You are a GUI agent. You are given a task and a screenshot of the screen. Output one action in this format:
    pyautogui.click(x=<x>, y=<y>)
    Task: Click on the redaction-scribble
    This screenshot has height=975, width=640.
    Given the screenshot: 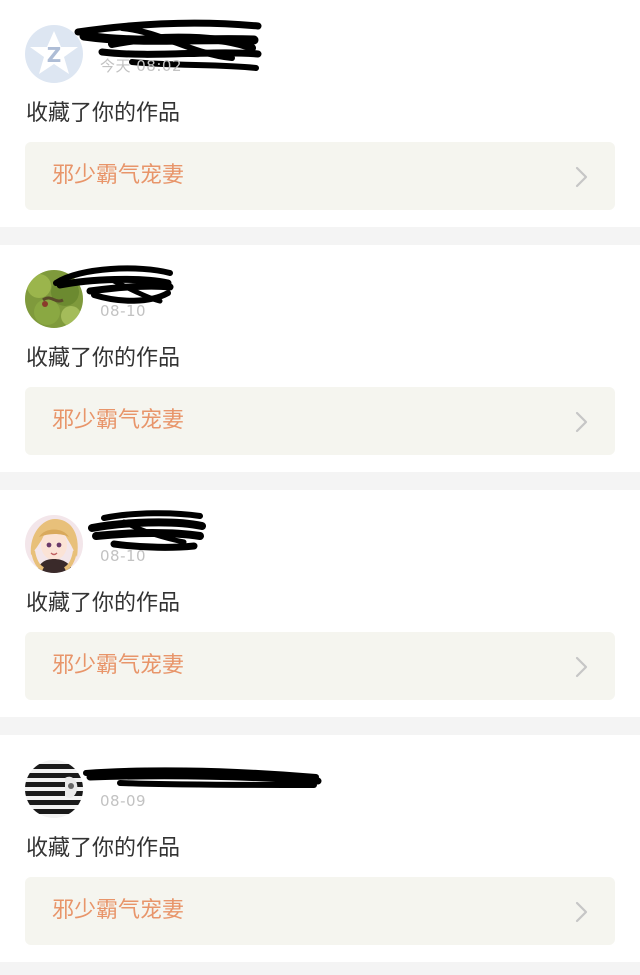 What is the action you would take?
    pyautogui.click(x=202, y=777)
    